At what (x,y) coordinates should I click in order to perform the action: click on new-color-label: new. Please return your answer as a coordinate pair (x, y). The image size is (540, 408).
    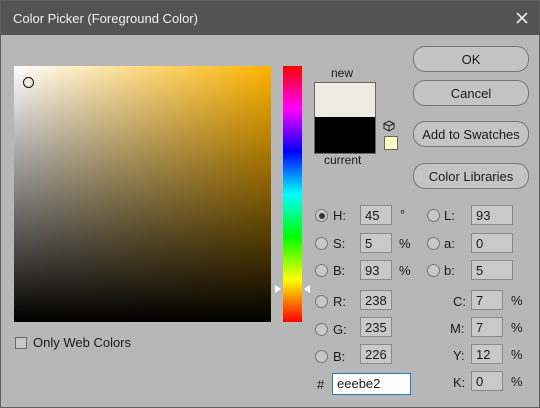
    Looking at the image, I should click on (342, 73).